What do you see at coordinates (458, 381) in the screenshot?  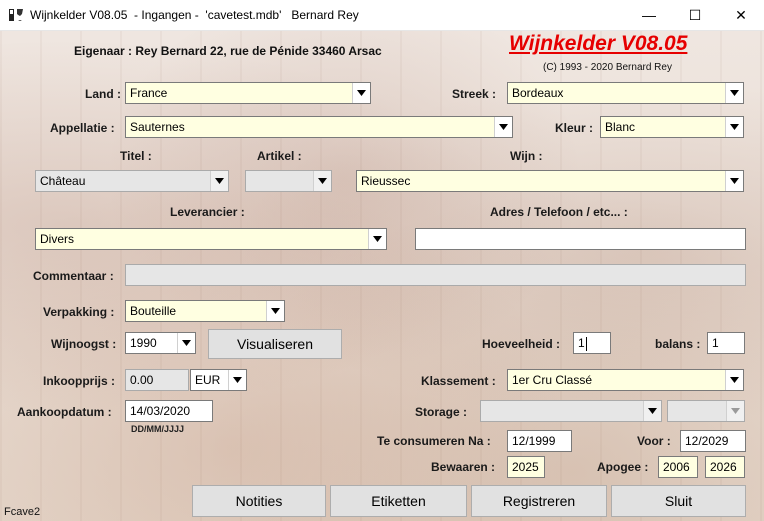 I see `klassement-label: Klassement :` at bounding box center [458, 381].